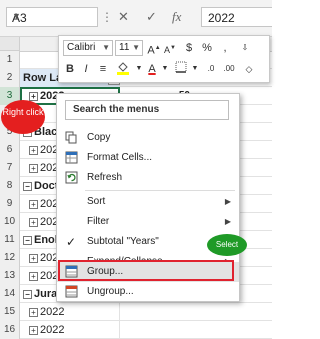  What do you see at coordinates (71, 292) in the screenshot?
I see `ungroup-icon` at bounding box center [71, 292].